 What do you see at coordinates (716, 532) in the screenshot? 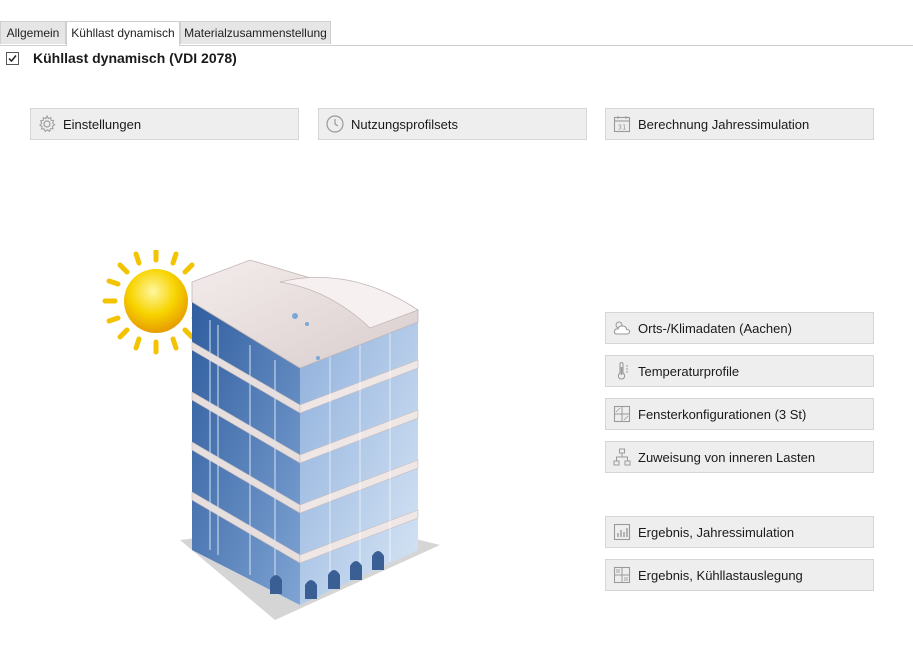
I see `ergebnis-jahressimulation-label: Ergebnis, Jahressimulation` at bounding box center [716, 532].